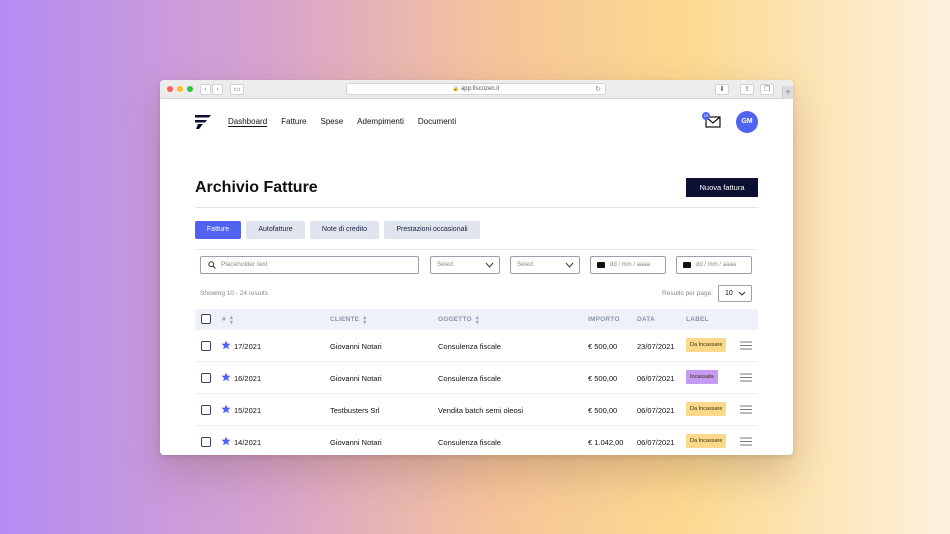 The width and height of the screenshot is (950, 534). I want to click on share-icon: ⇪, so click(747, 89).